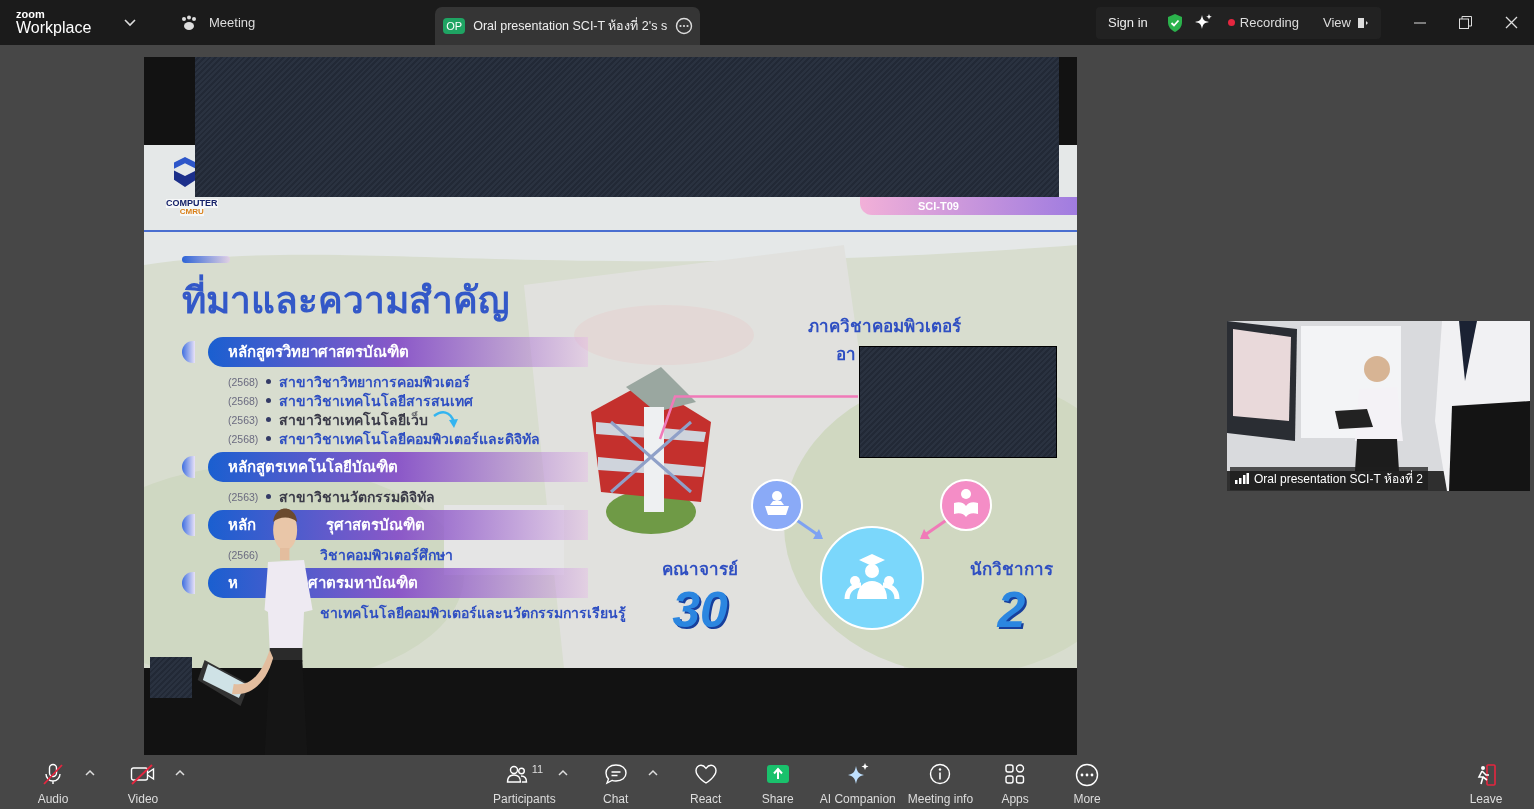 This screenshot has height=809, width=1534. I want to click on redaction-block, so click(171, 677).